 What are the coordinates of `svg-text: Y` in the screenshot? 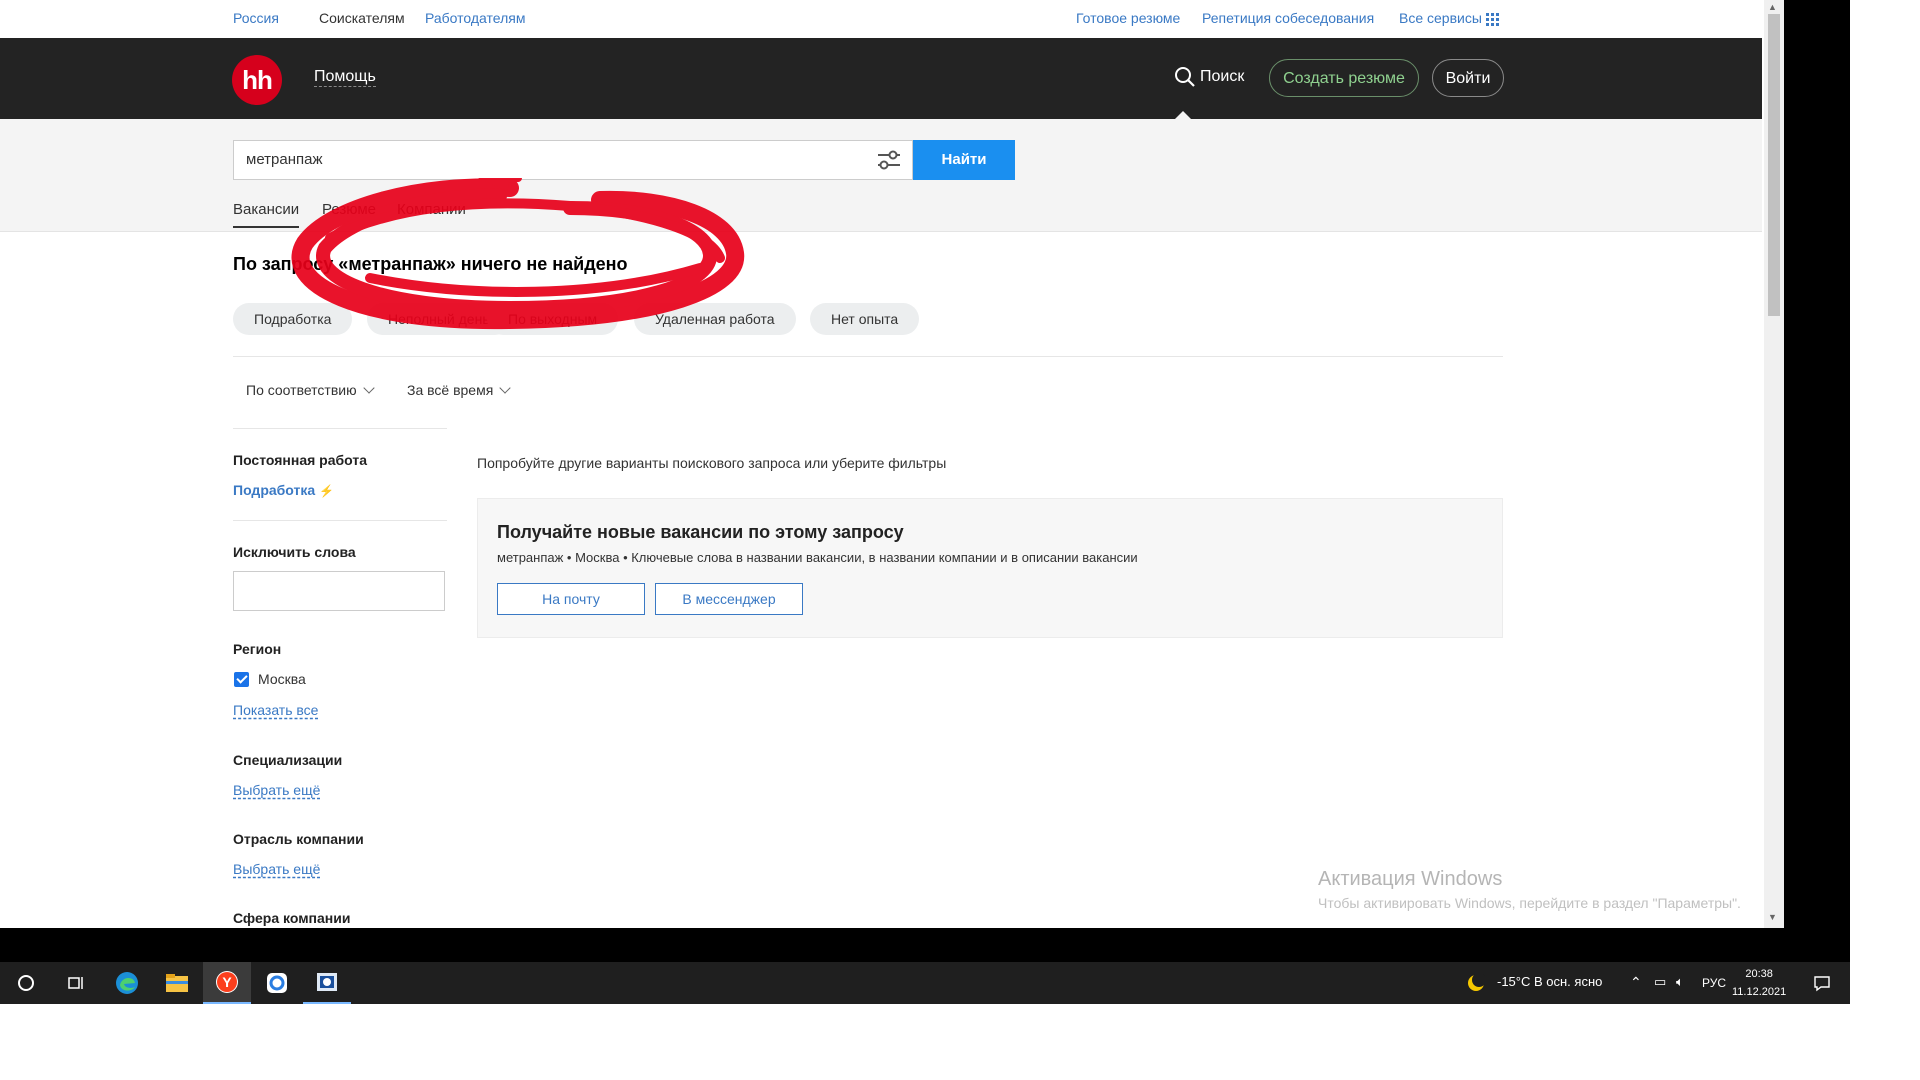 It's located at (227, 982).